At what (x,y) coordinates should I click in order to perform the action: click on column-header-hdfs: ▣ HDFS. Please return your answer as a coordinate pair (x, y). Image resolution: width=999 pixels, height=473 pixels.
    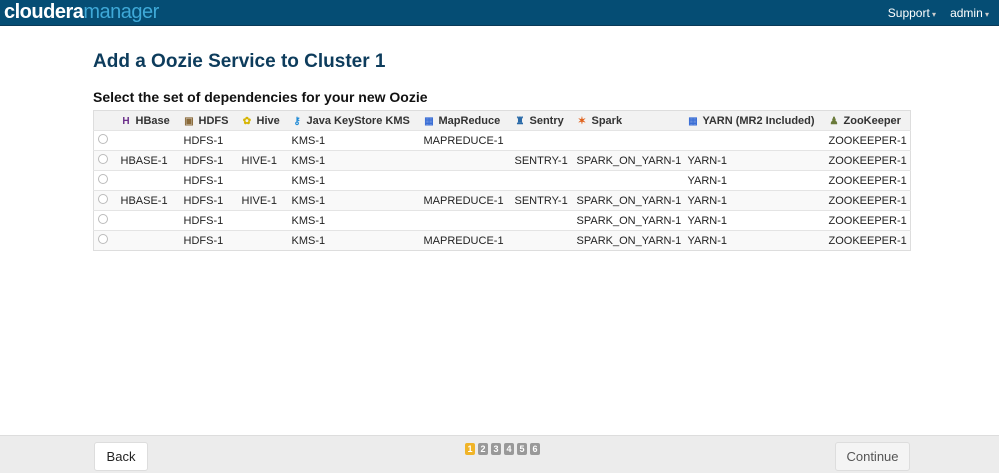
    Looking at the image, I should click on (212, 120).